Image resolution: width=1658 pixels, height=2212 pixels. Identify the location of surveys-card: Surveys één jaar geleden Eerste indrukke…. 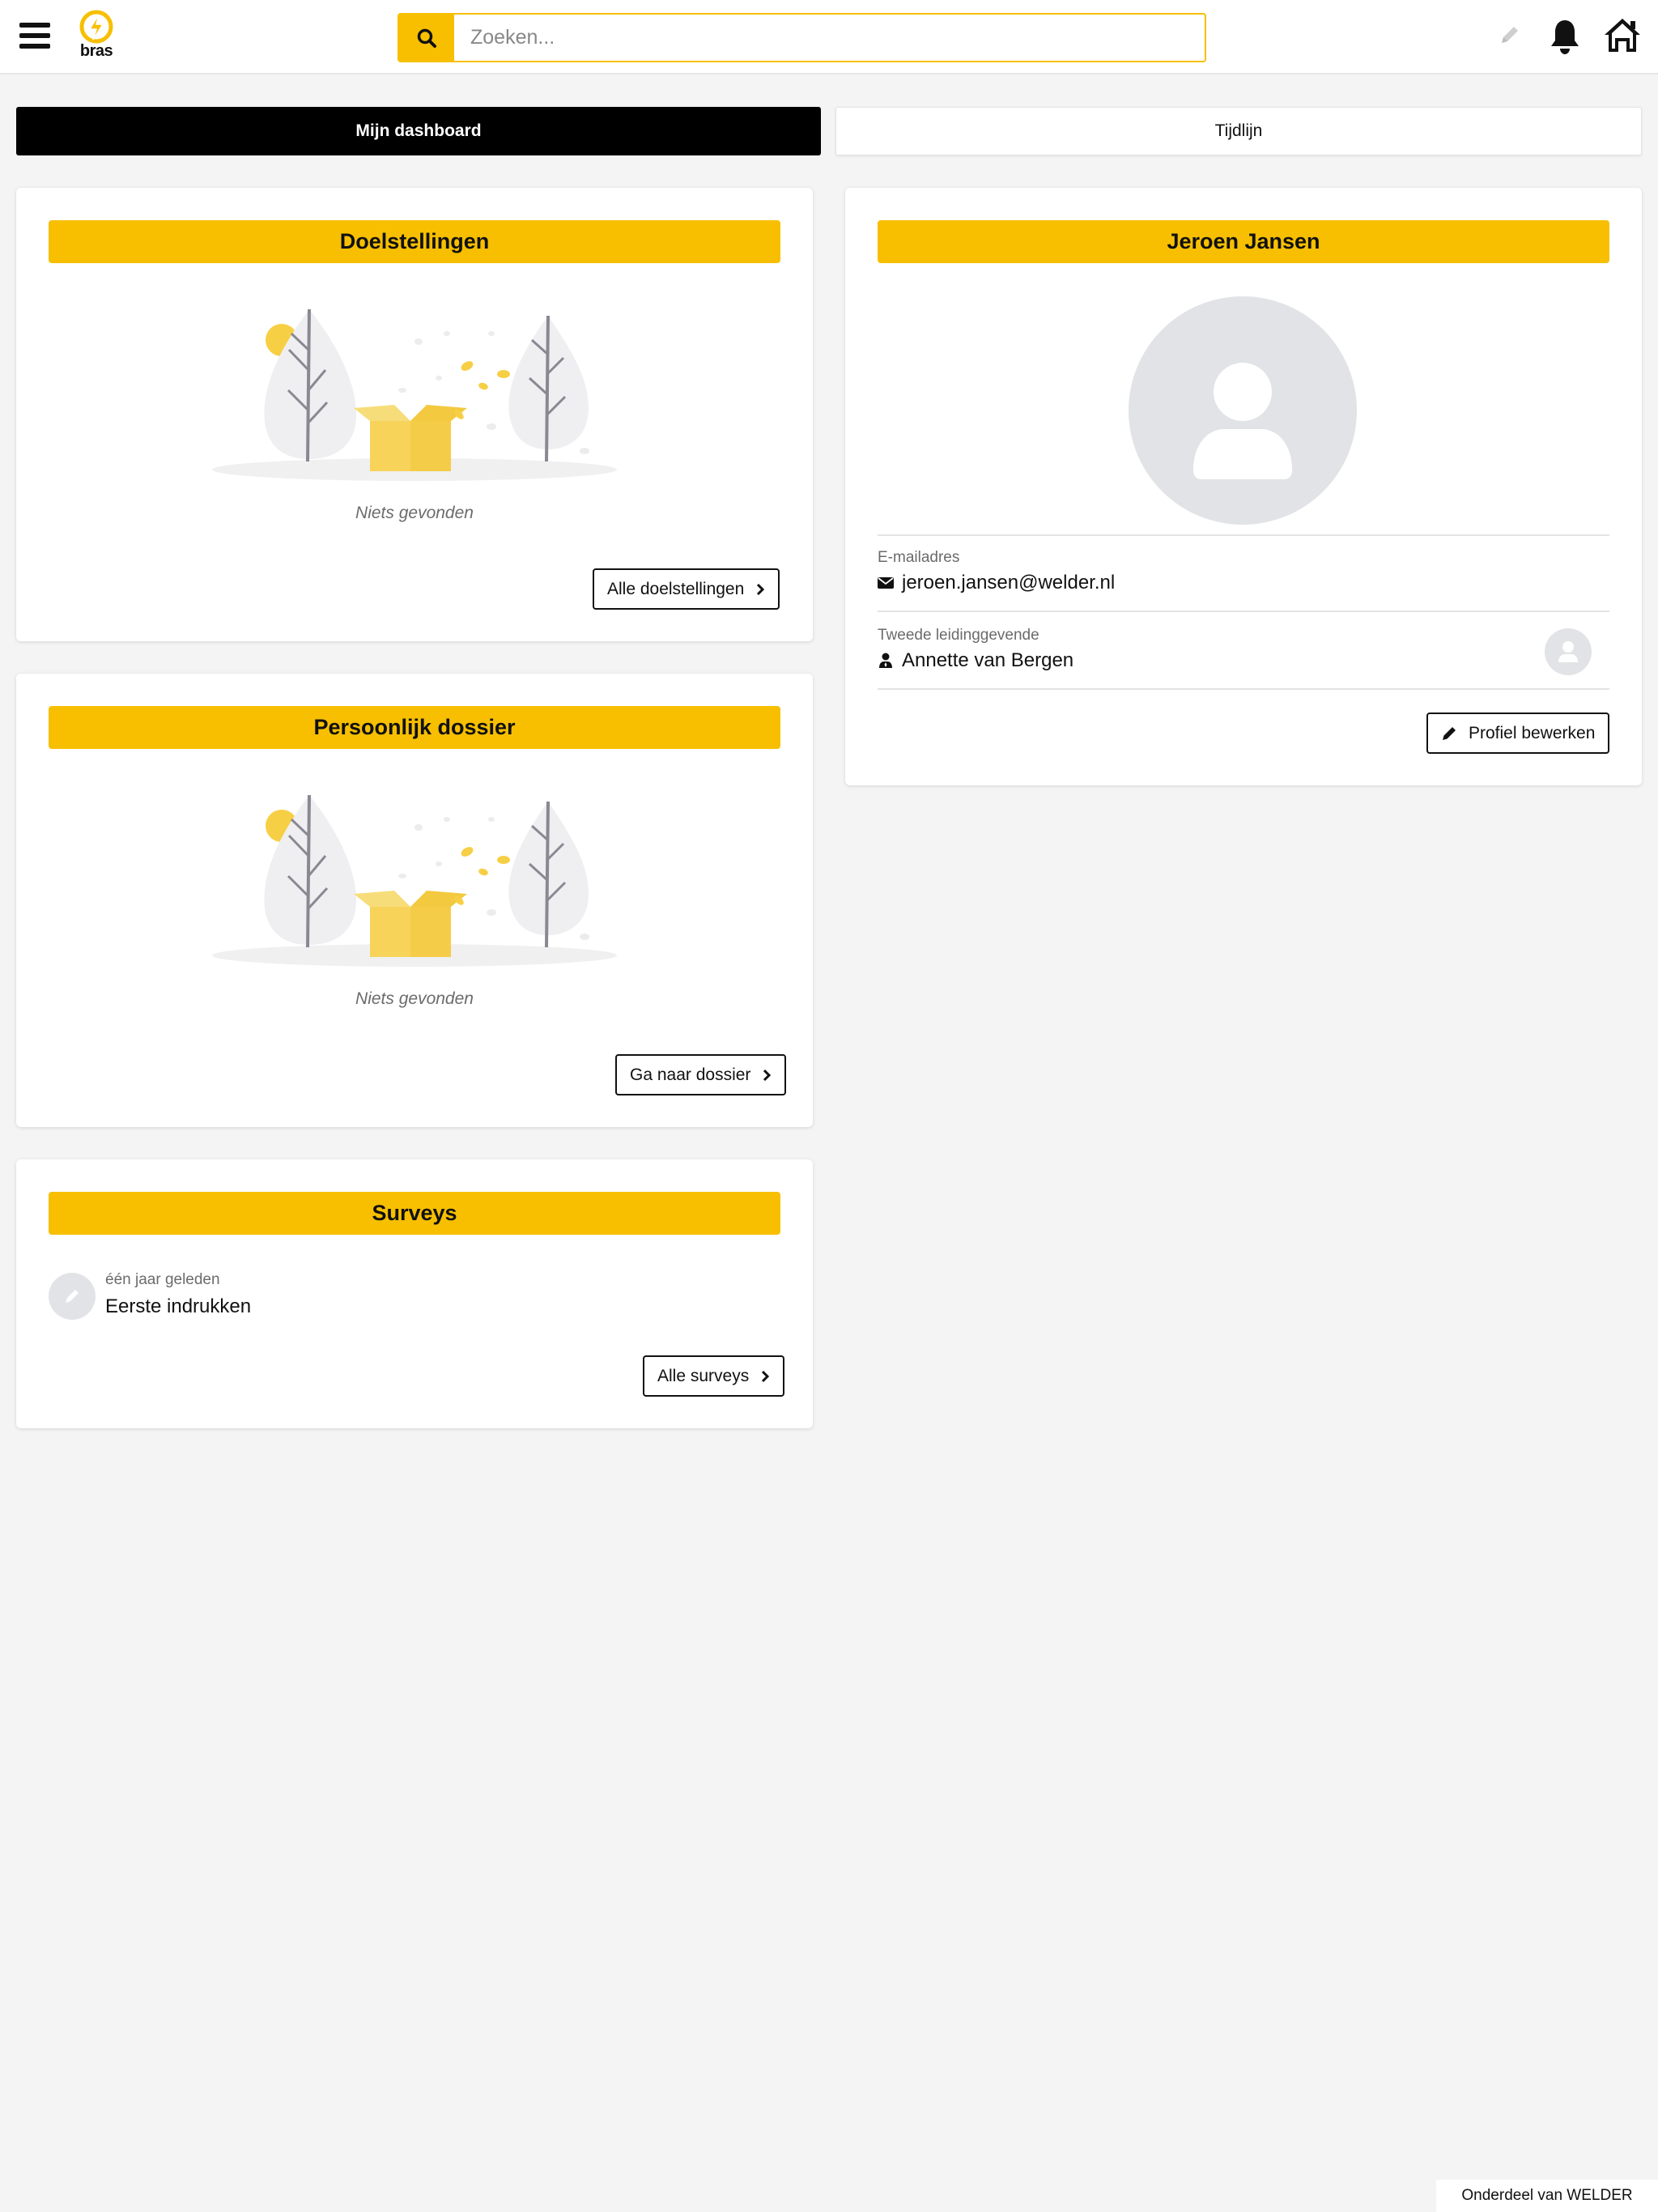
(414, 1294).